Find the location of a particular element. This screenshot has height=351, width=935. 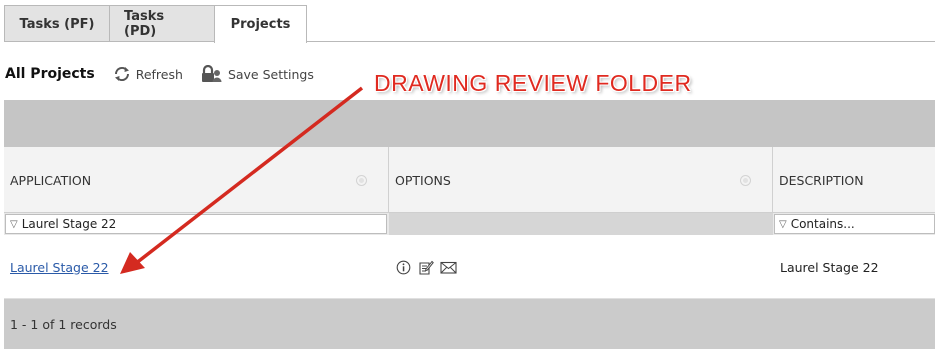

annotation-label: DRAWING REVIEW FOLDER is located at coordinates (533, 83).